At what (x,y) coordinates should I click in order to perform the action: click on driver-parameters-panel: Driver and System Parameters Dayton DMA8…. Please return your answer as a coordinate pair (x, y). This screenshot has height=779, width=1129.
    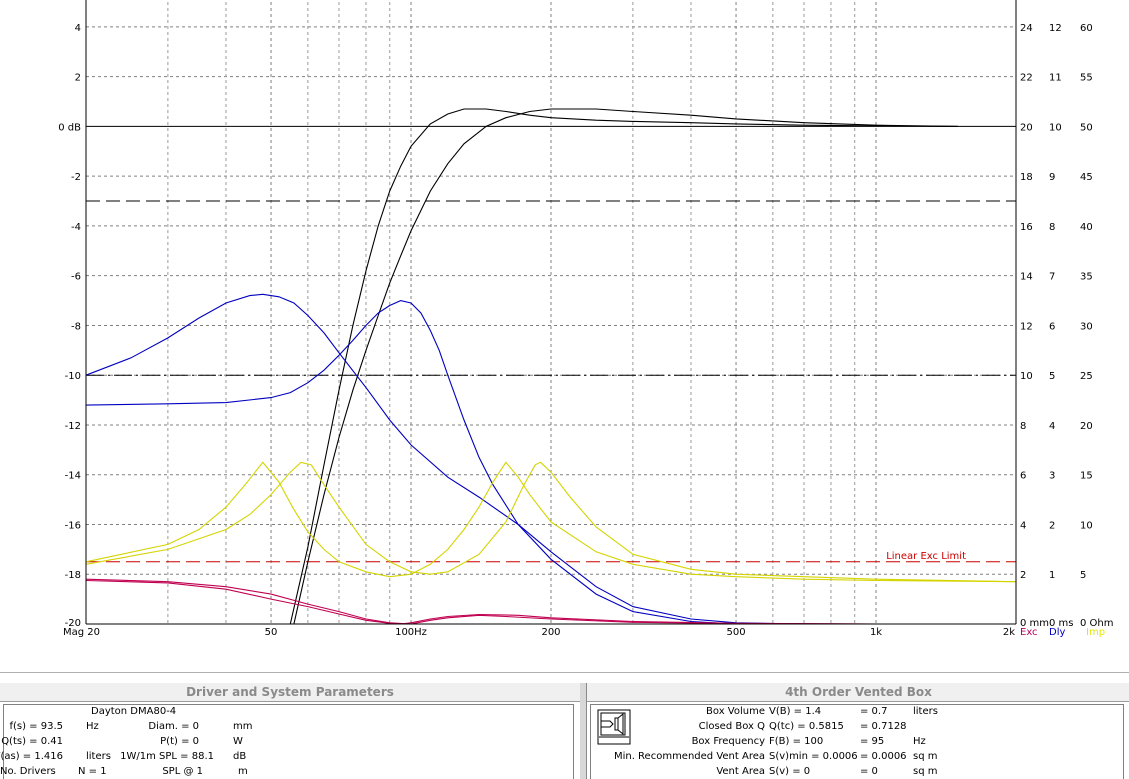
    Looking at the image, I should click on (290, 731).